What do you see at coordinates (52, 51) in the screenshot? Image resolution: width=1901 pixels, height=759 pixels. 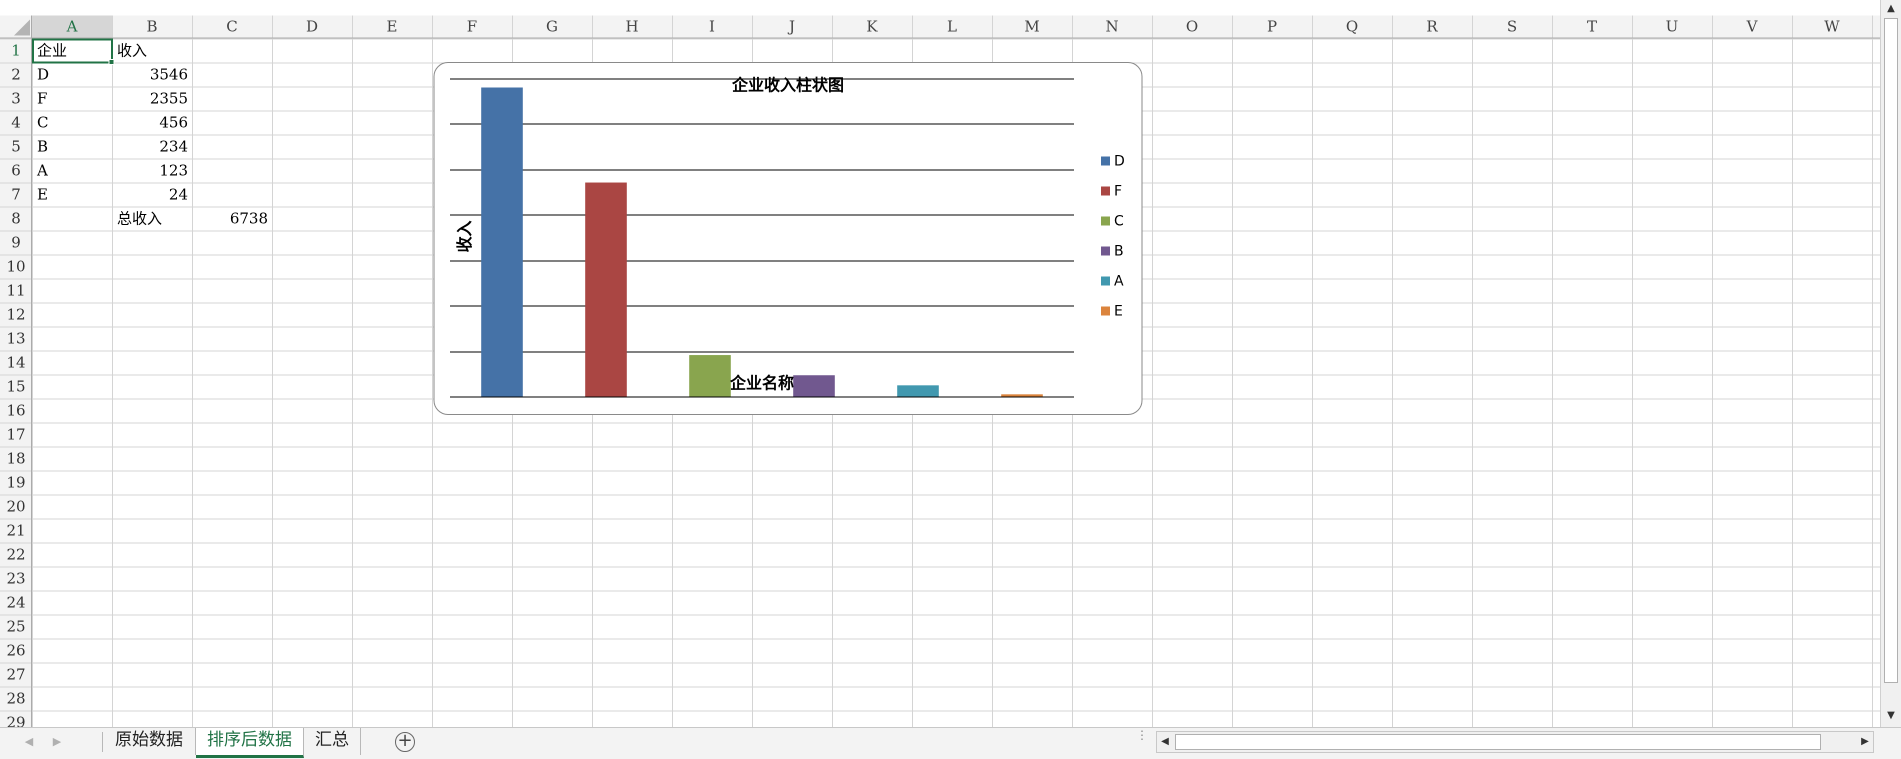 I see `cell-A1: 企业` at bounding box center [52, 51].